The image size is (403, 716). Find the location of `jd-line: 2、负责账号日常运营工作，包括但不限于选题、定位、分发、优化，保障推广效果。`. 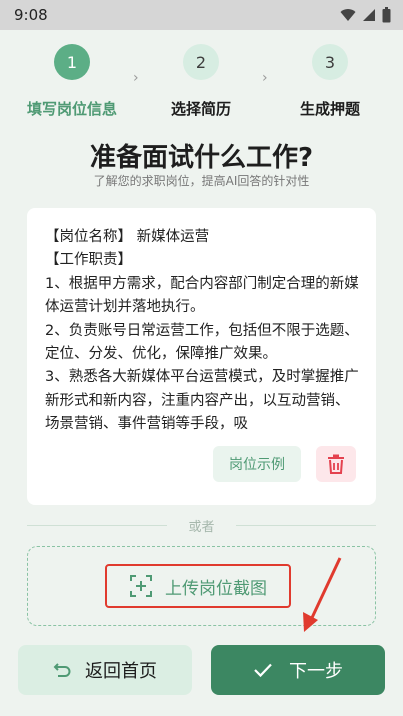

jd-line: 2、负责账号日常运营工作，包括但不限于选题、定位、分发、优化，保障推广效果。 is located at coordinates (202, 342).